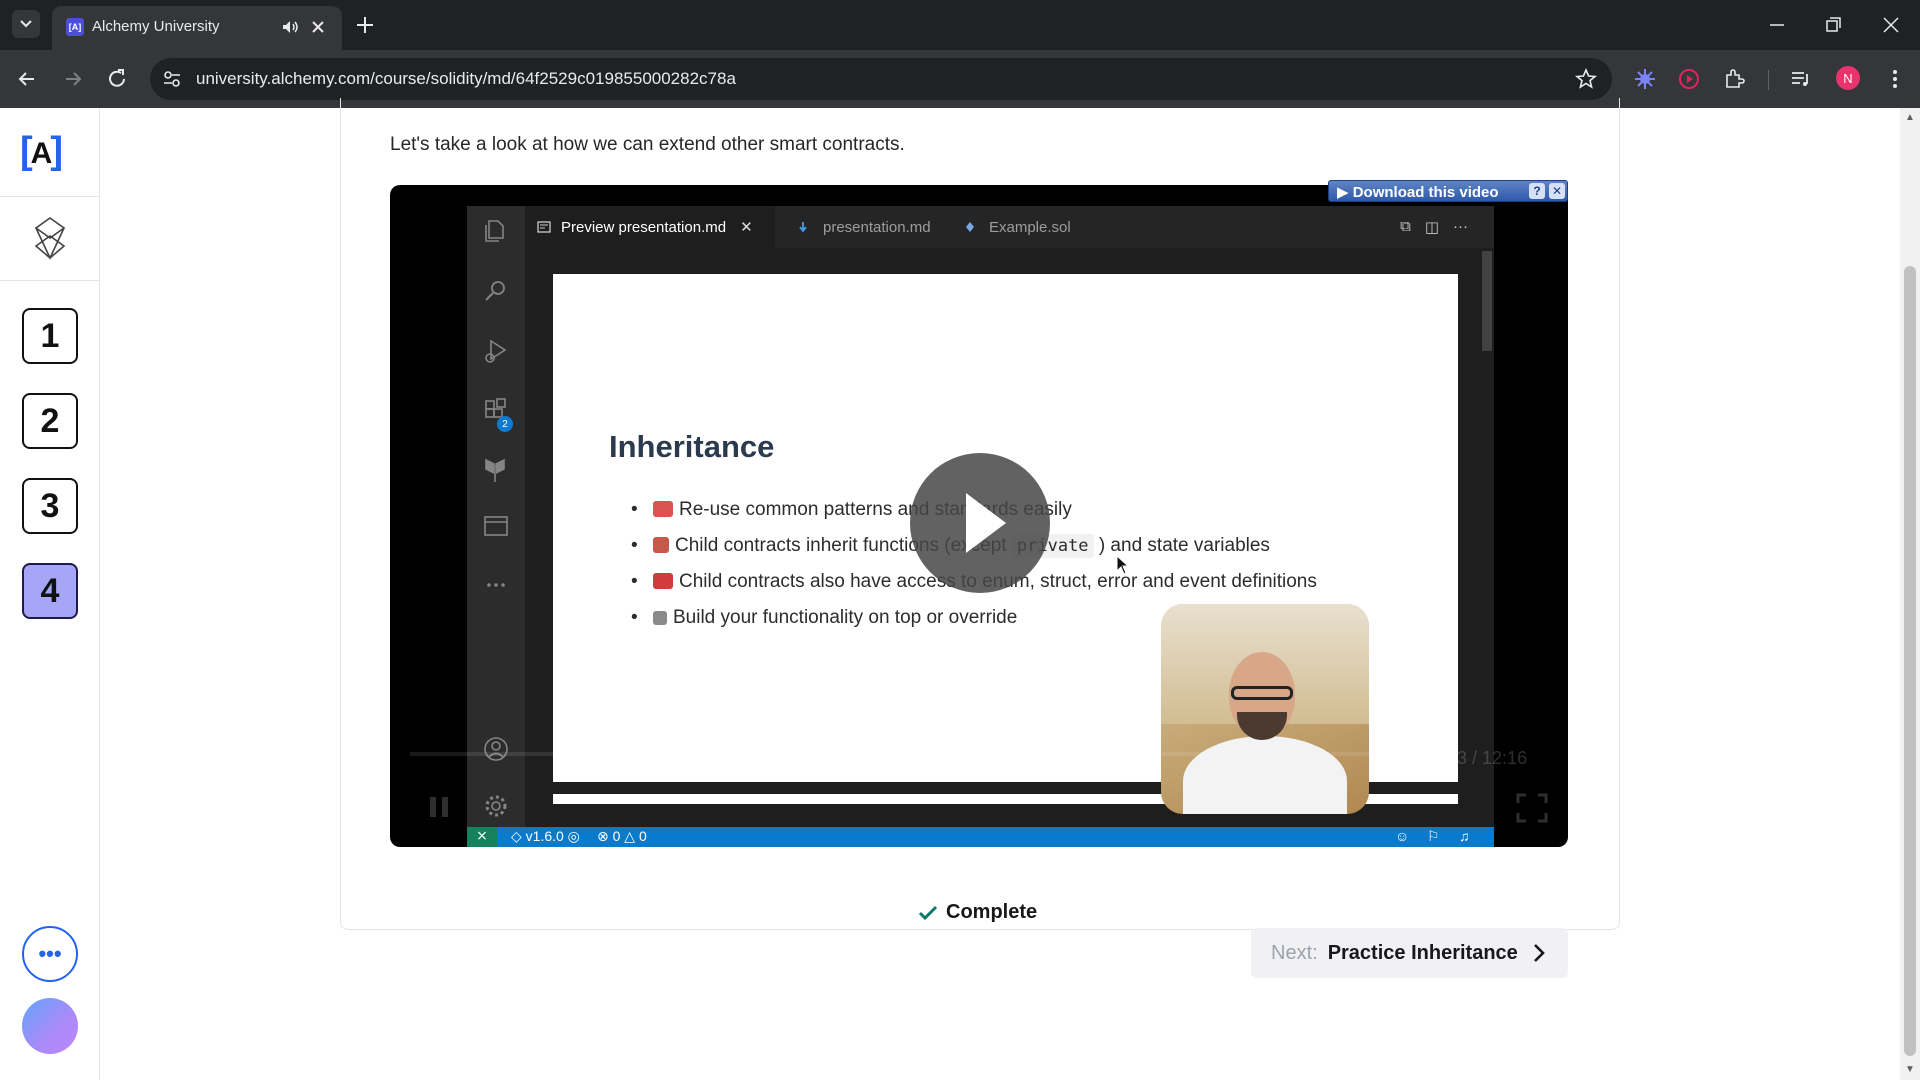 This screenshot has width=1920, height=1080. What do you see at coordinates (1537, 191) in the screenshot?
I see `help-icon: ?` at bounding box center [1537, 191].